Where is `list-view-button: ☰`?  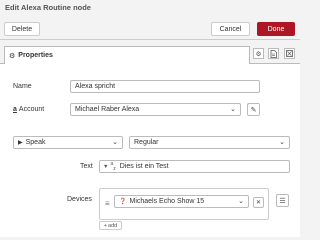 list-view-button: ☰ is located at coordinates (282, 200).